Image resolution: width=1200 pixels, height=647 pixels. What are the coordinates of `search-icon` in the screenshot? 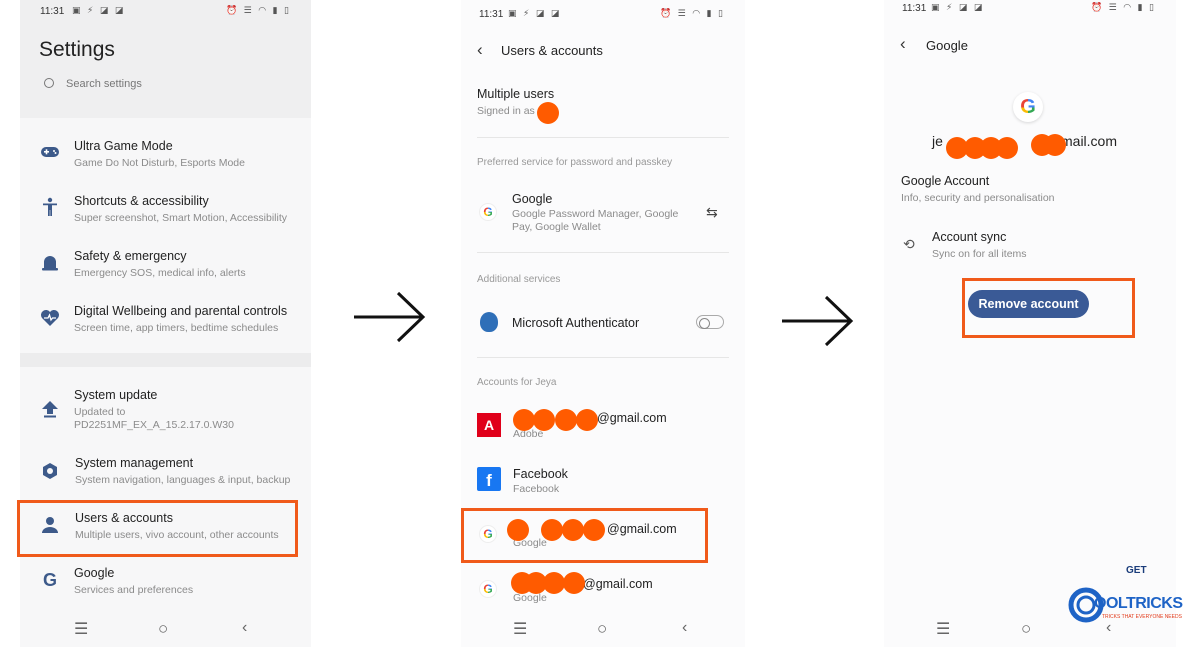 It's located at (49, 83).